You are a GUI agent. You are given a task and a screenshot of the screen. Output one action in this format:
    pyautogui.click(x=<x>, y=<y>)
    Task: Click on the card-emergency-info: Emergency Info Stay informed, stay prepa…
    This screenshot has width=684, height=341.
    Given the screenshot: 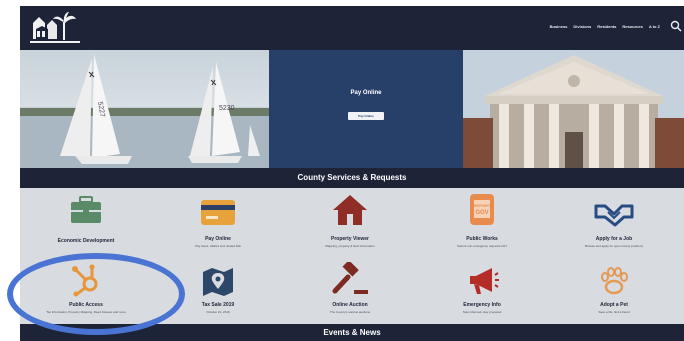 What is the action you would take?
    pyautogui.click(x=482, y=289)
    